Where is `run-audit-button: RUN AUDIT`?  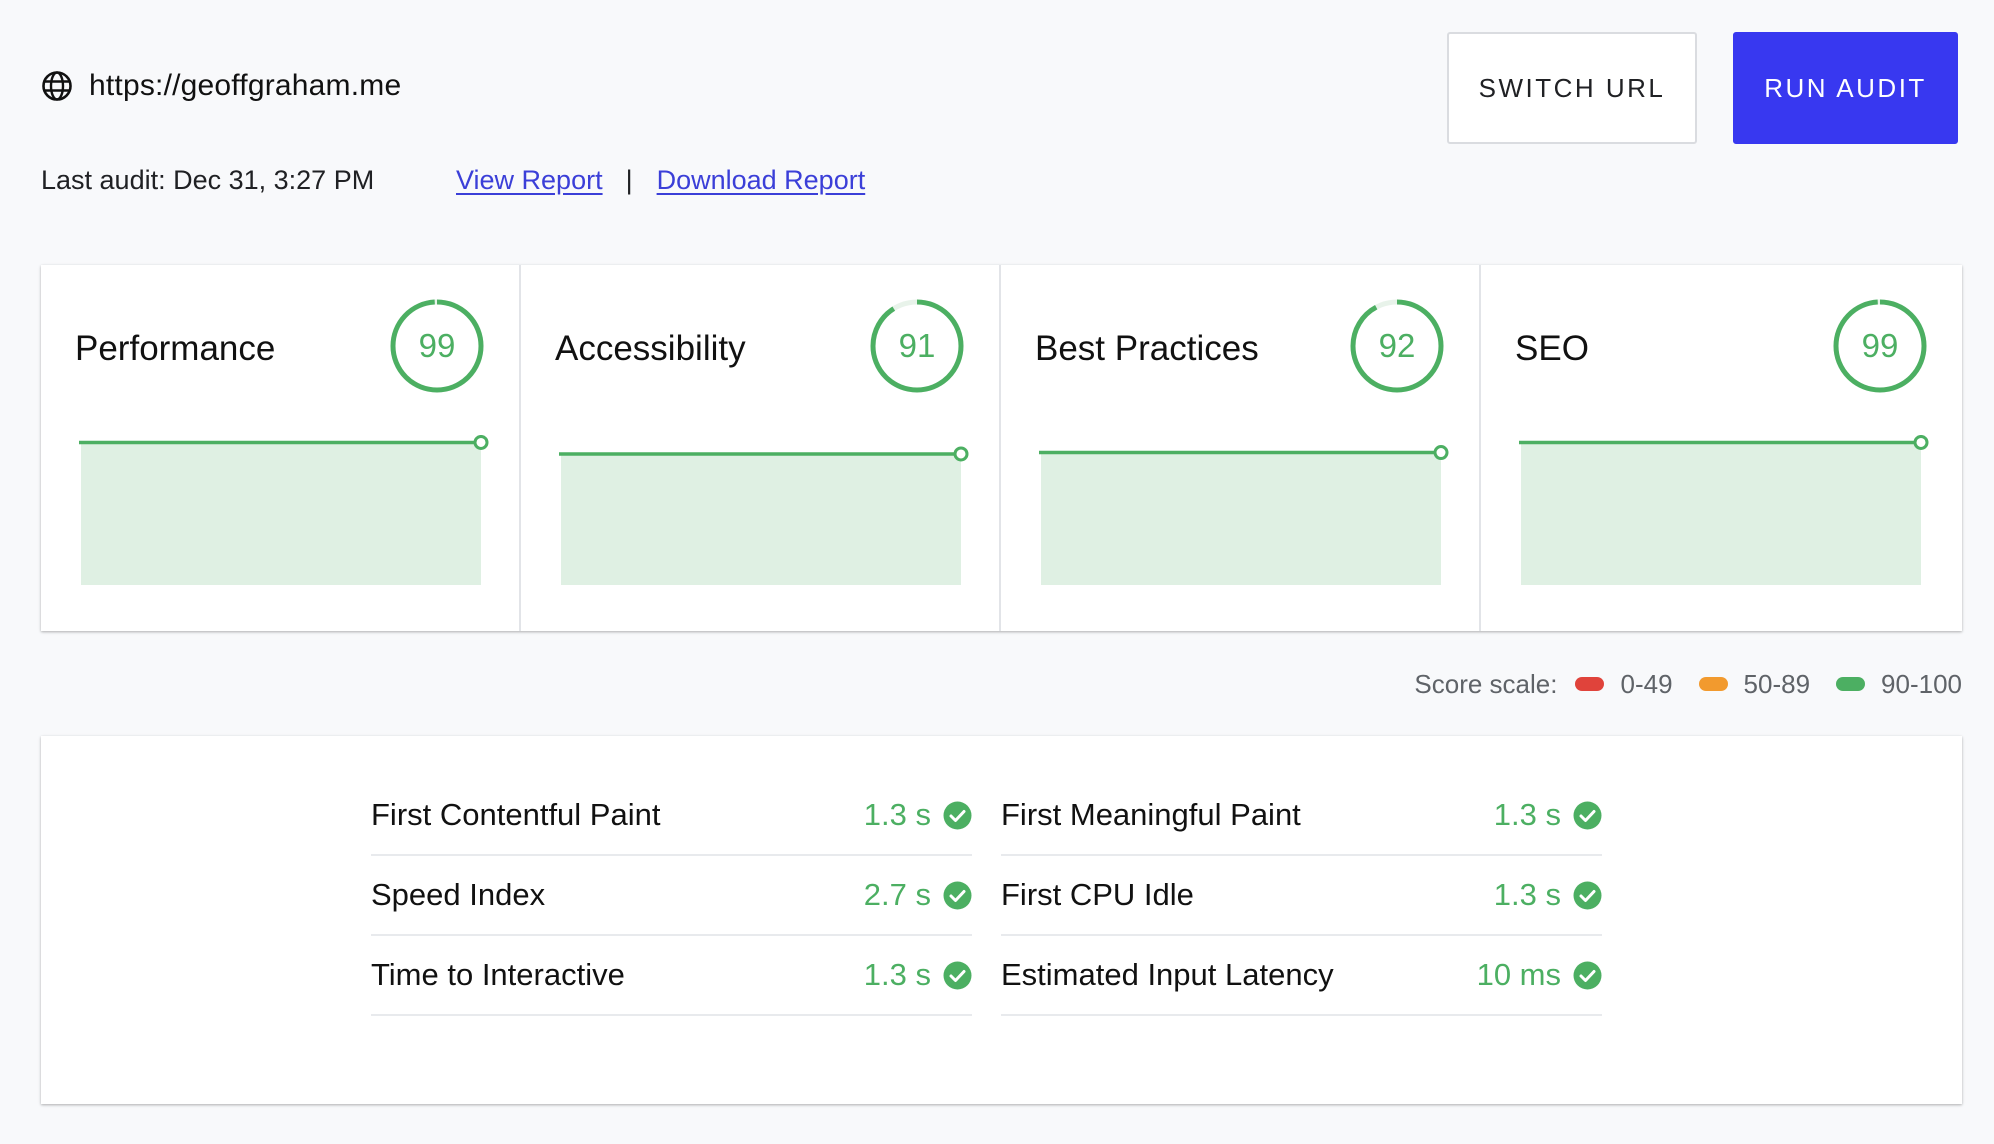 run-audit-button: RUN AUDIT is located at coordinates (1845, 88).